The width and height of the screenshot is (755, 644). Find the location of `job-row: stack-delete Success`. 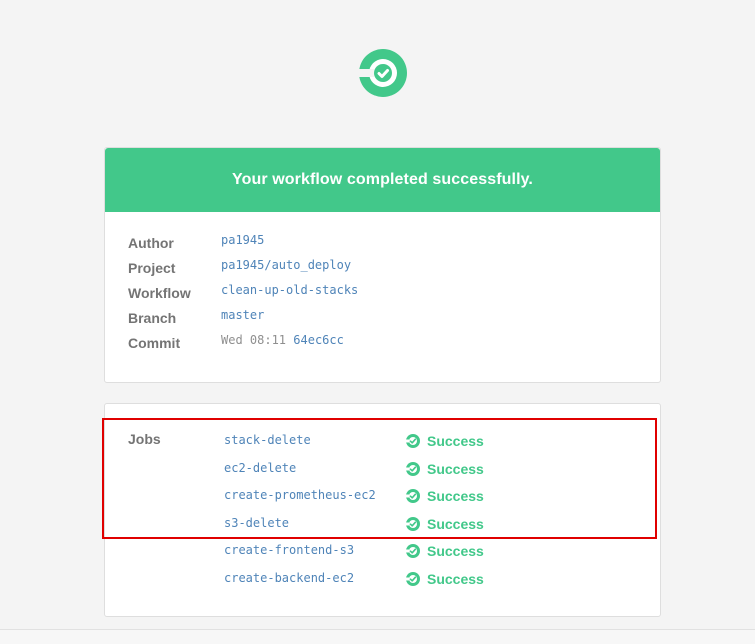

job-row: stack-delete Success is located at coordinates (434, 443).